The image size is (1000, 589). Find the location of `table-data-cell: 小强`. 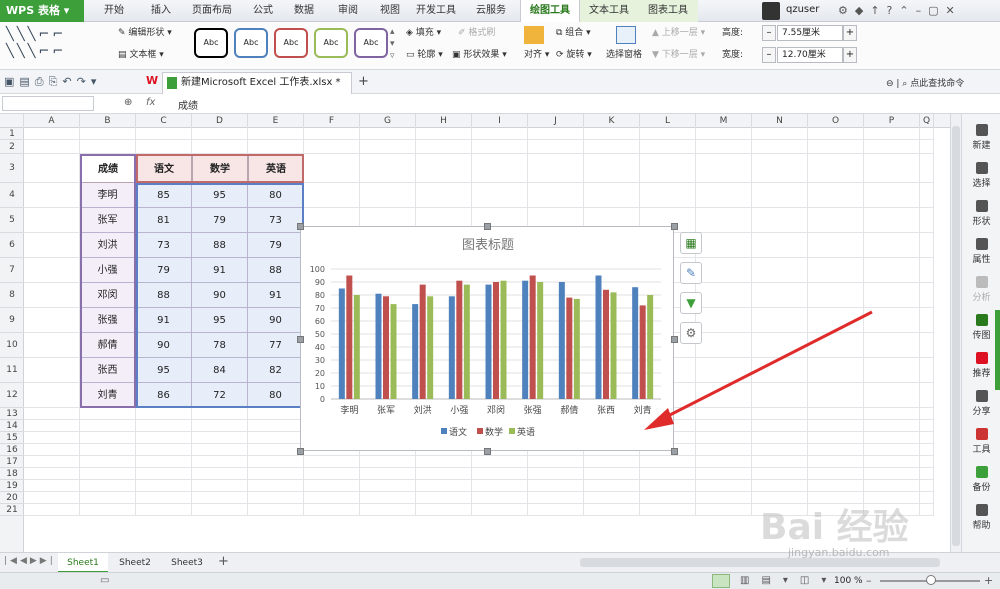

table-data-cell: 小强 is located at coordinates (108, 270).